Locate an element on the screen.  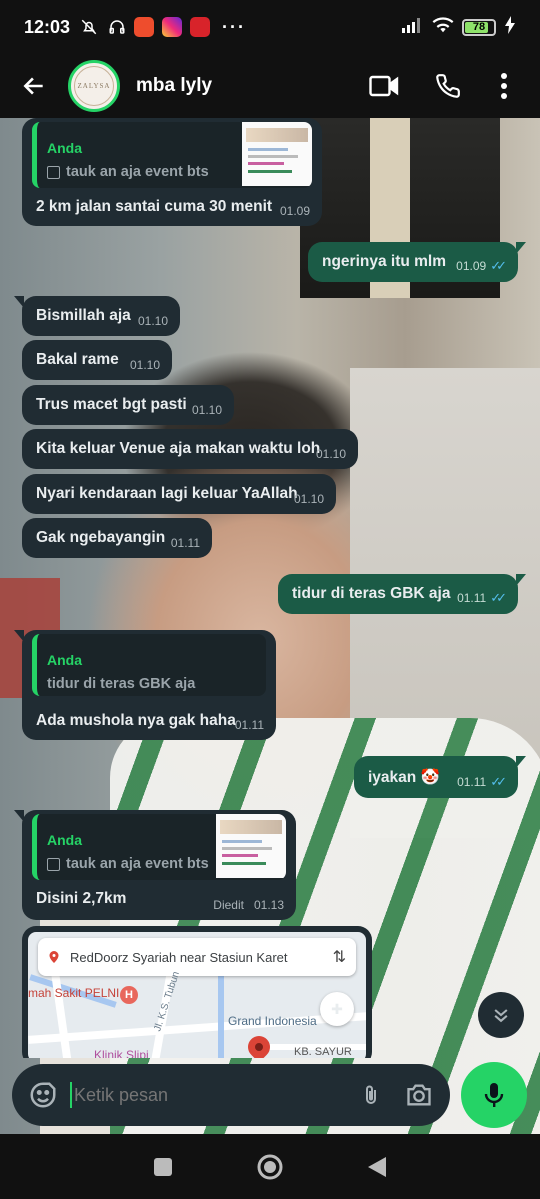
message-incoming: Bakal rame 01.10 is located at coordinates (97, 360).